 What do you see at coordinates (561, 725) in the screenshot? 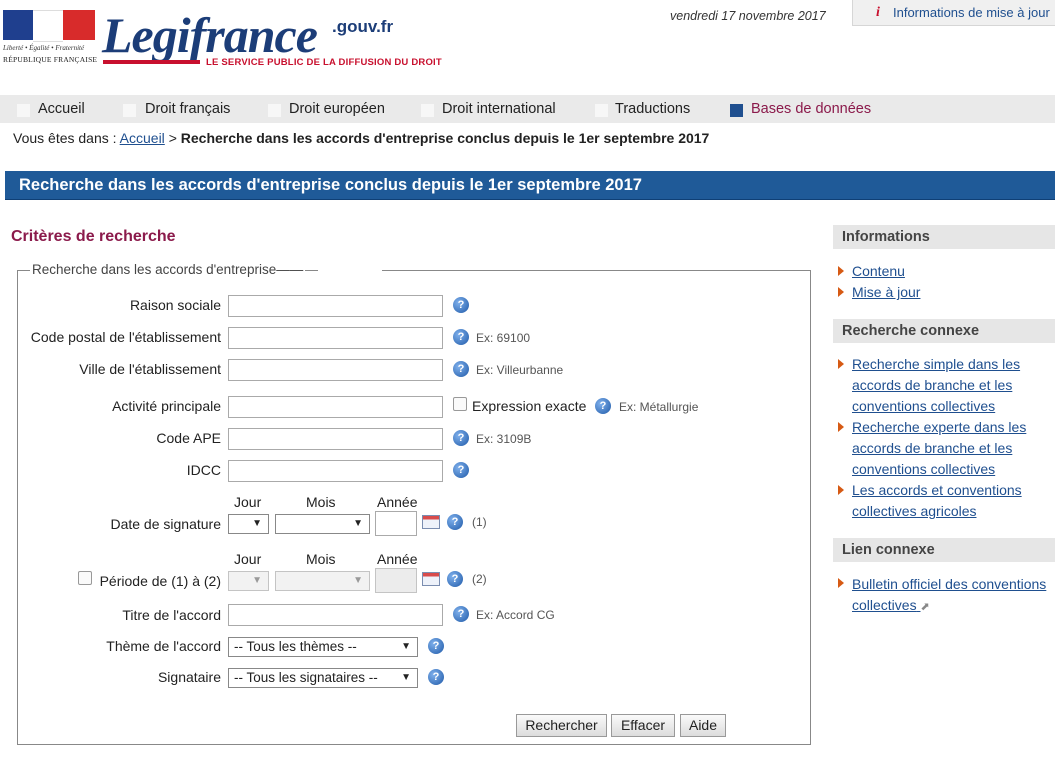
I see `search-button: Rechercher` at bounding box center [561, 725].